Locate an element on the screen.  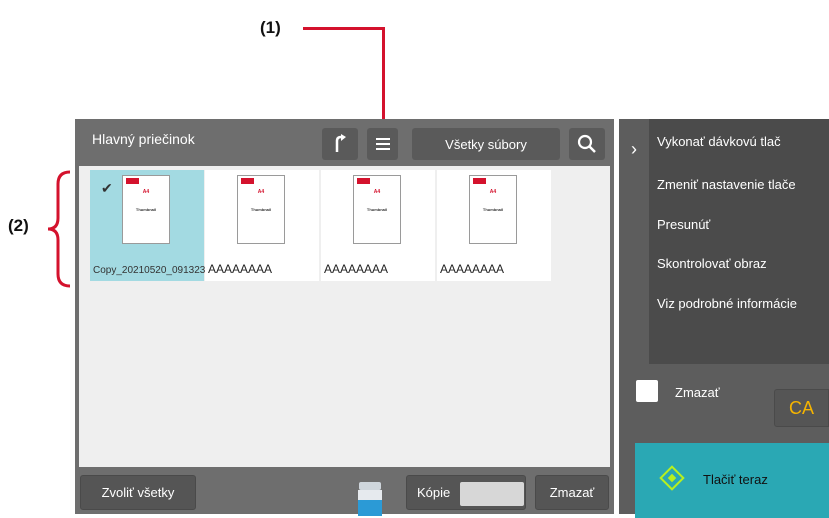
menu-item-move: Presunúť is located at coordinates (683, 224).